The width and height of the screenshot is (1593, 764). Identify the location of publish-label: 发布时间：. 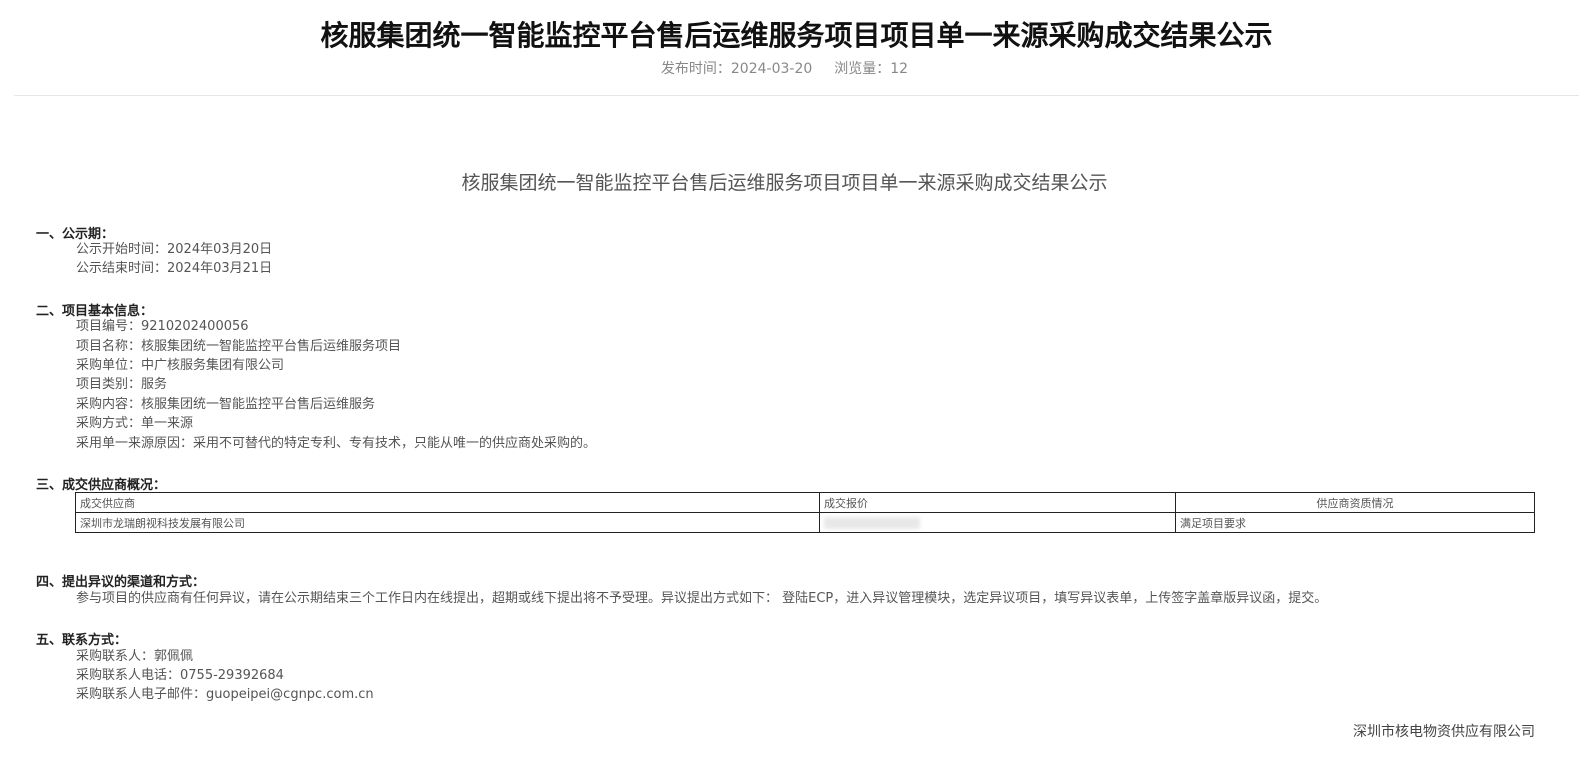
(695, 69).